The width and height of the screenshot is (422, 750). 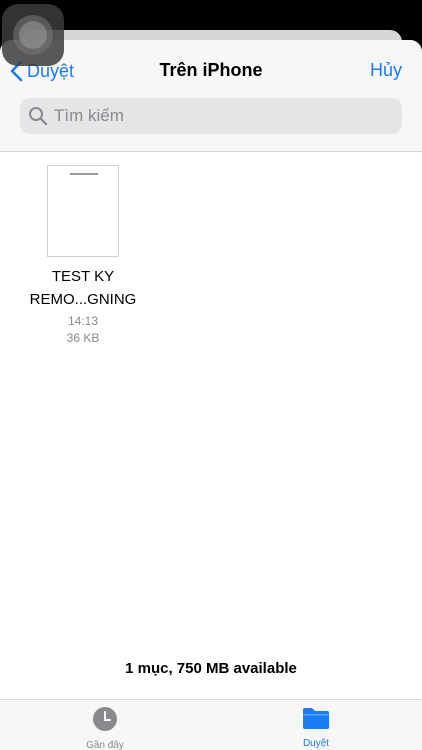 I want to click on file-size: 36 KB, so click(x=83, y=338).